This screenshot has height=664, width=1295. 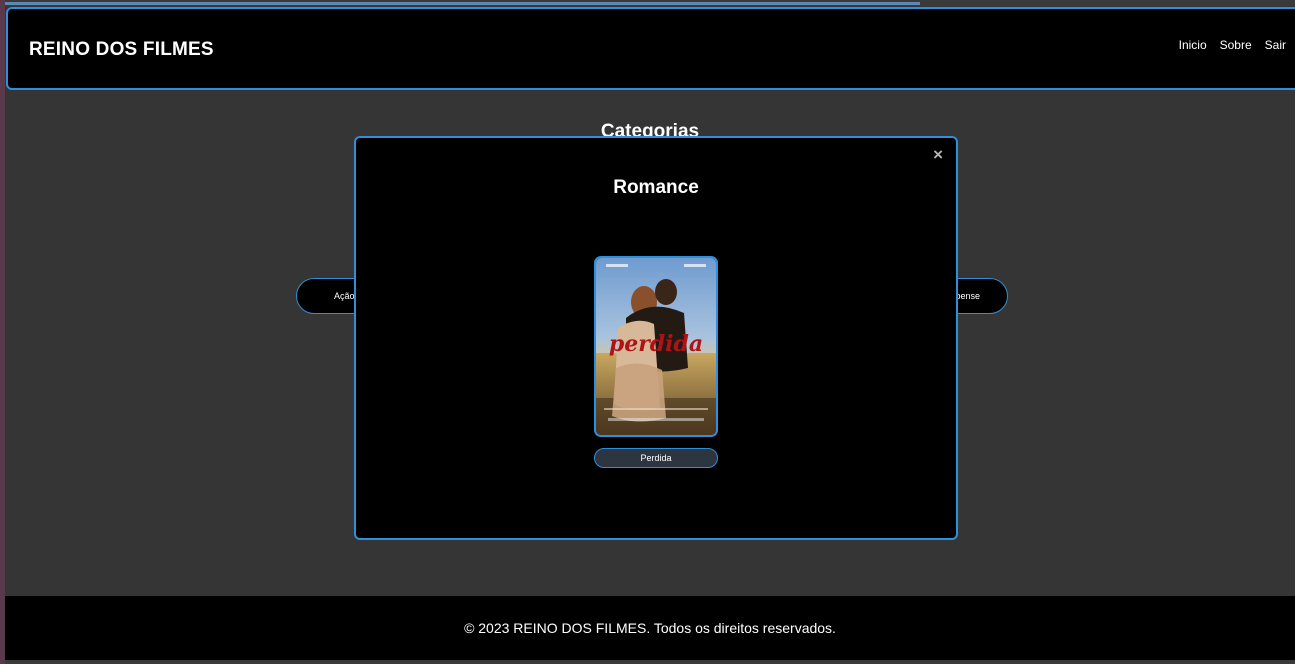 I want to click on nav-link-sobre: Sobre, so click(x=1236, y=45).